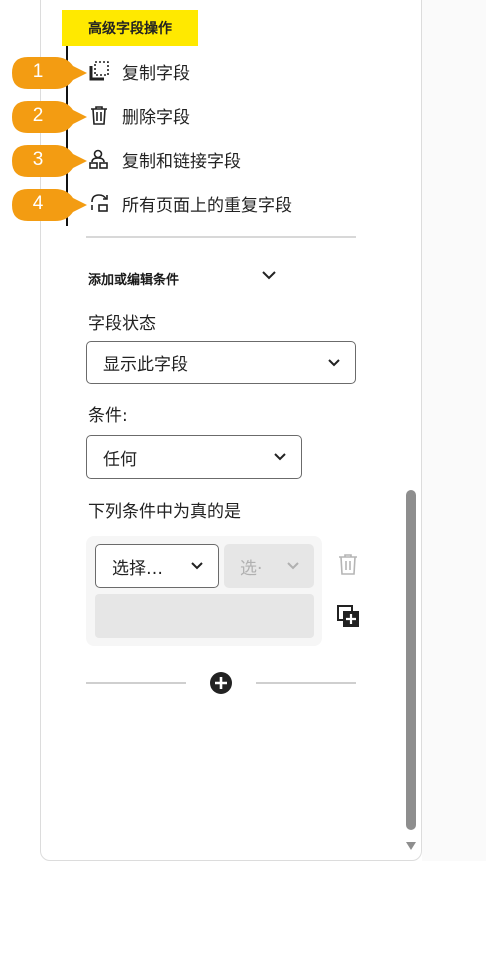 The height and width of the screenshot is (964, 486). What do you see at coordinates (99, 71) in the screenshot?
I see `copy-field-icon` at bounding box center [99, 71].